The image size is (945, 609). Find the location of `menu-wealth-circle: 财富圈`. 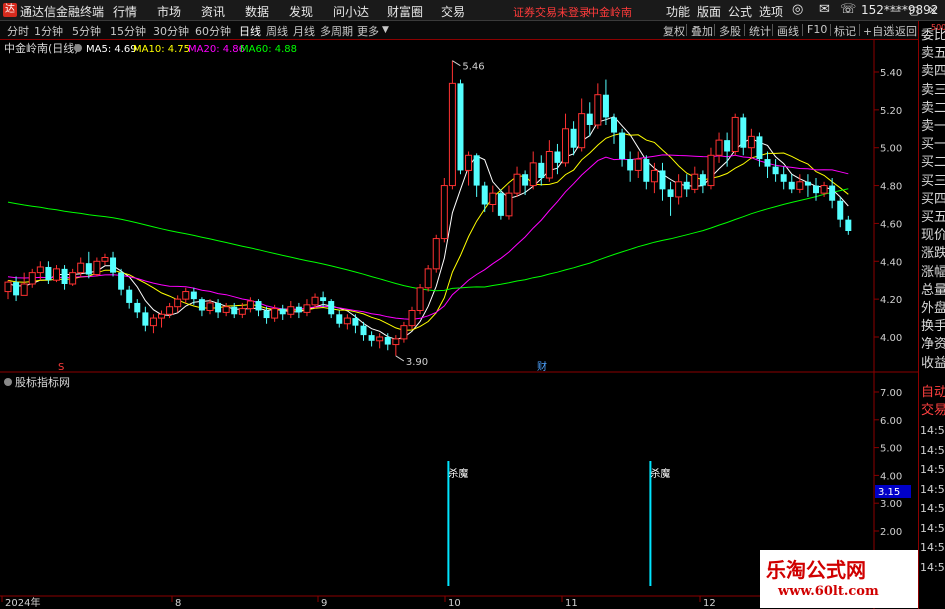

menu-wealth-circle: 财富圈 is located at coordinates (405, 11).